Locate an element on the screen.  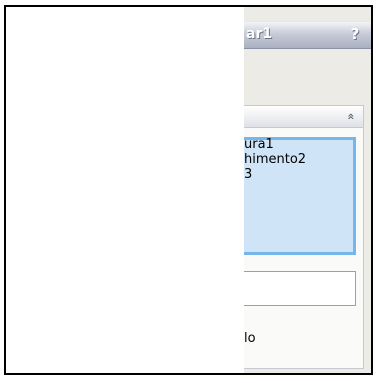
value-input is located at coordinates (300, 288).